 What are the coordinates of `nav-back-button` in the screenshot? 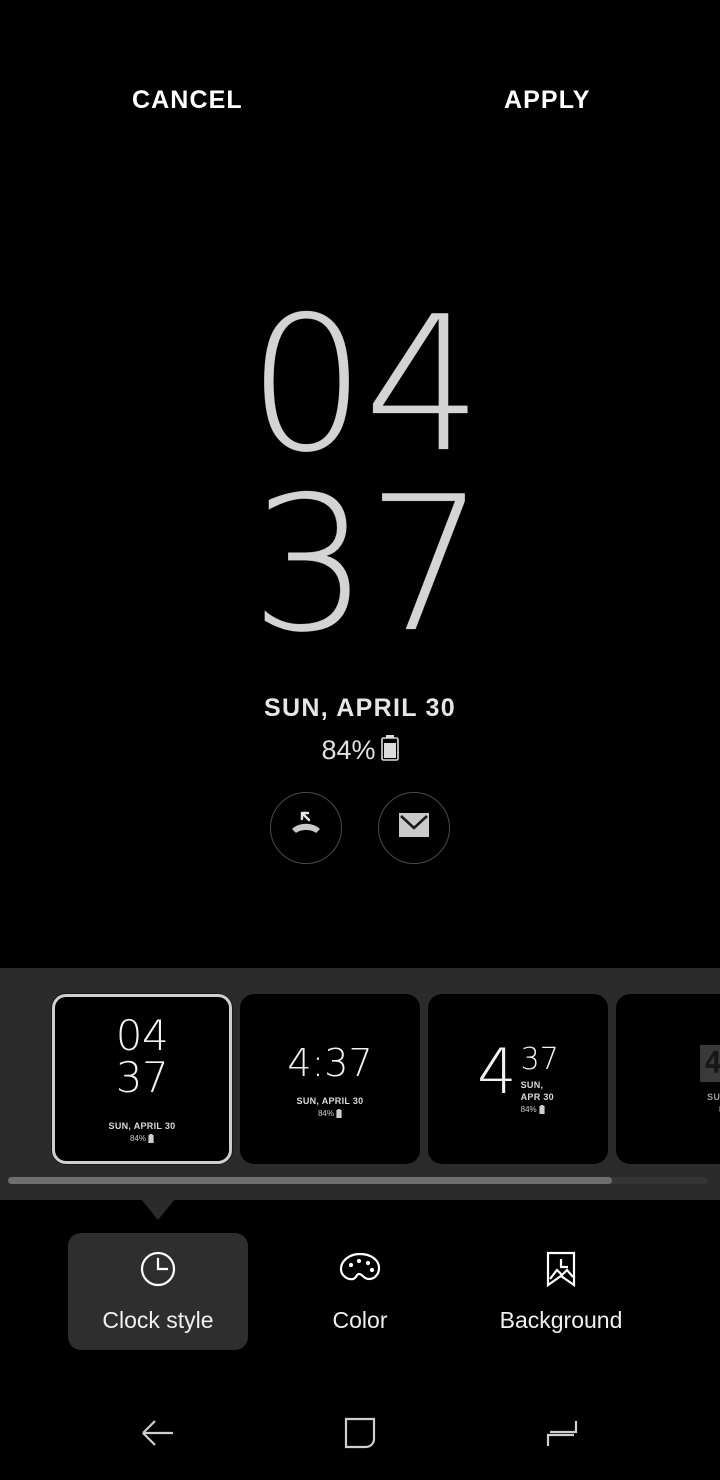 It's located at (157, 1435).